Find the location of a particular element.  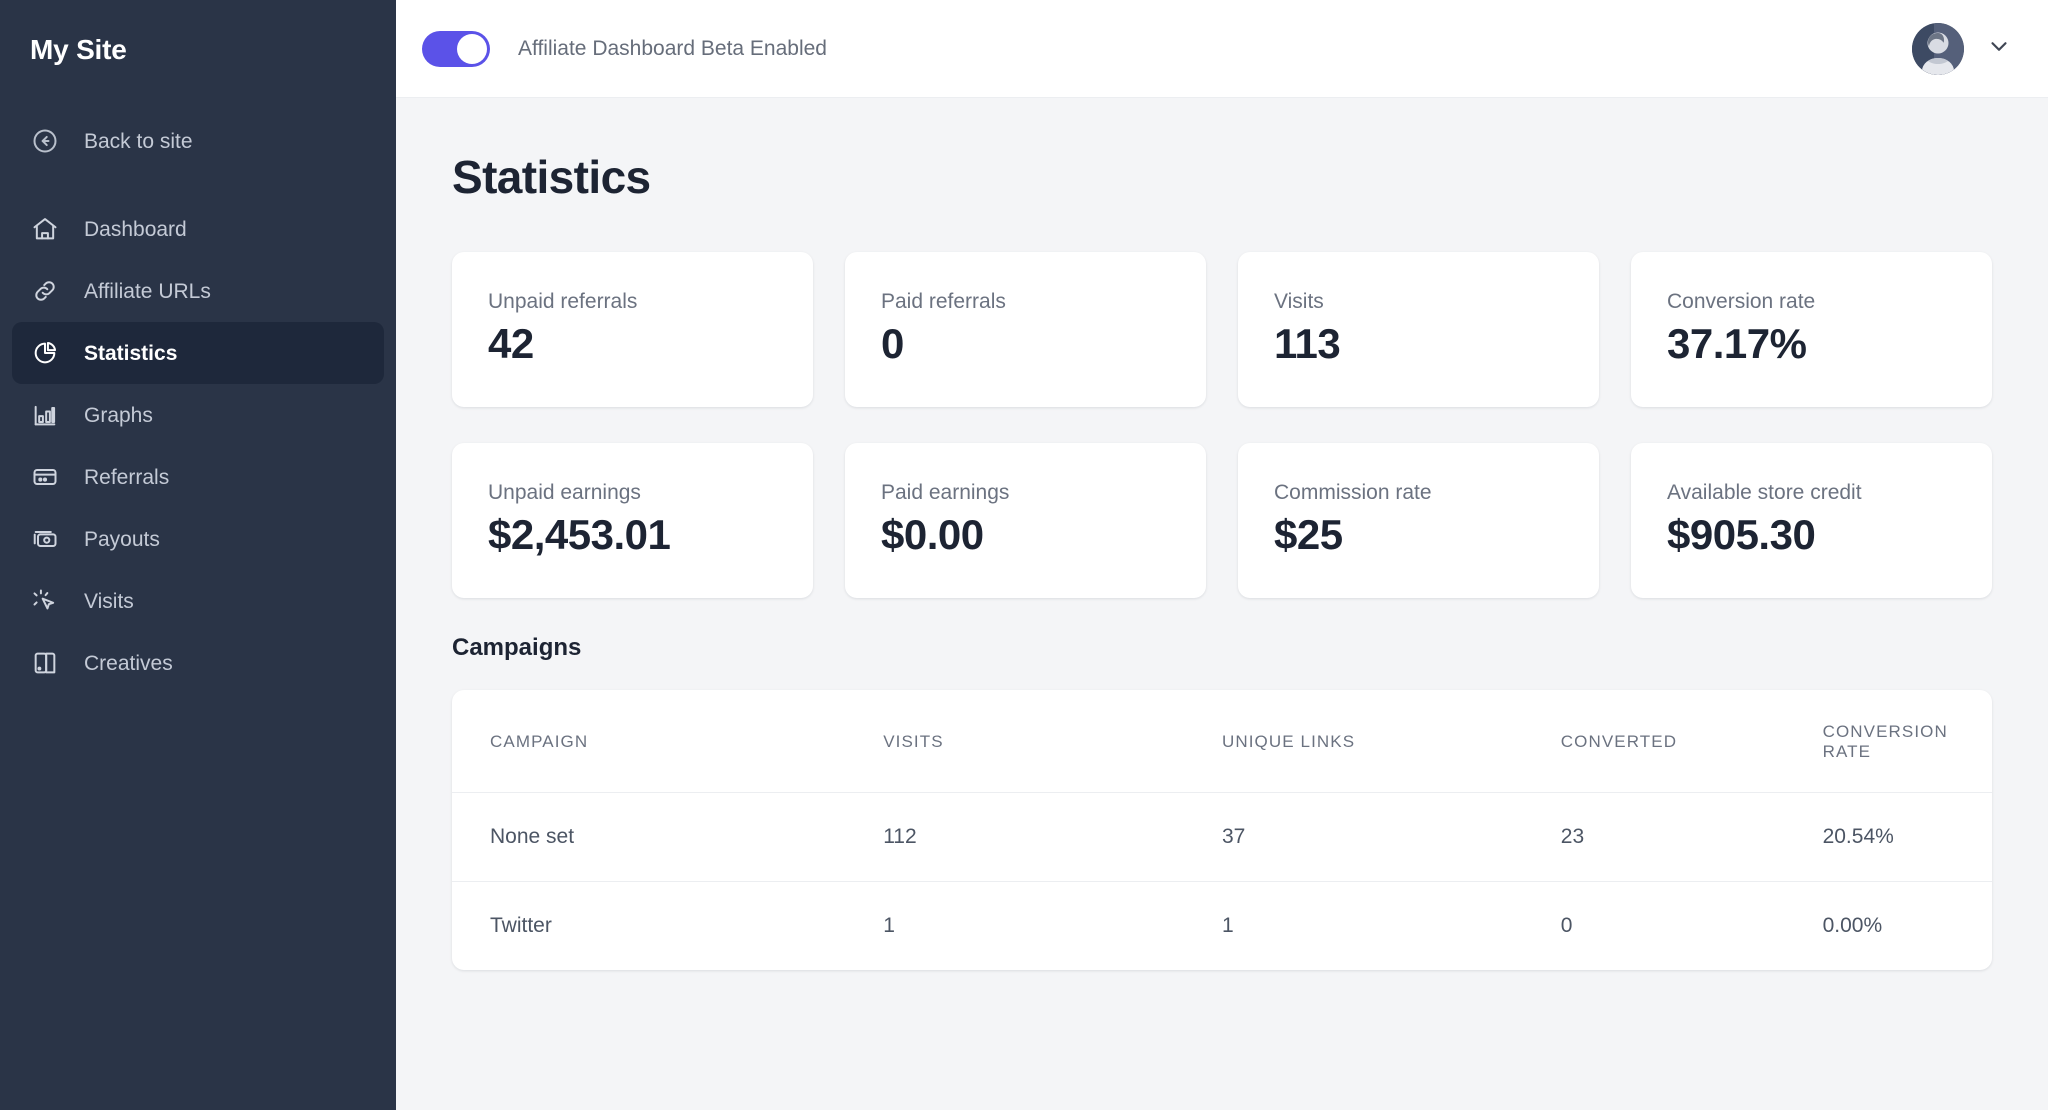

topbar-right is located at coordinates (1962, 48).